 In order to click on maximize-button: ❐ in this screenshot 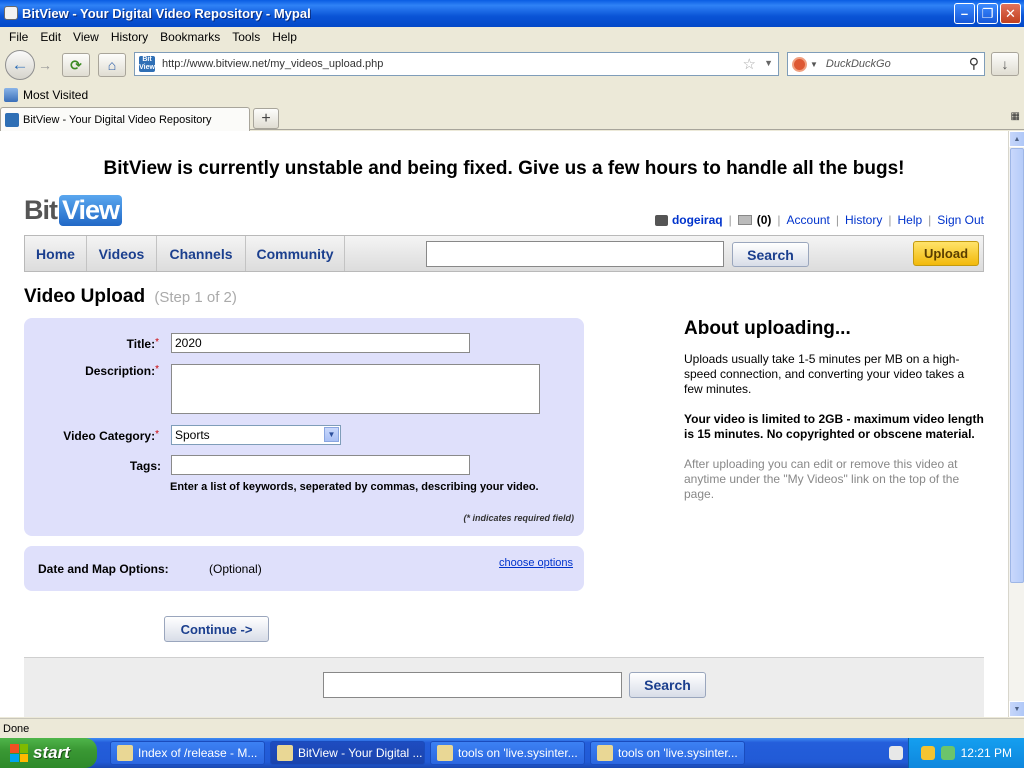, I will do `click(987, 13)`.